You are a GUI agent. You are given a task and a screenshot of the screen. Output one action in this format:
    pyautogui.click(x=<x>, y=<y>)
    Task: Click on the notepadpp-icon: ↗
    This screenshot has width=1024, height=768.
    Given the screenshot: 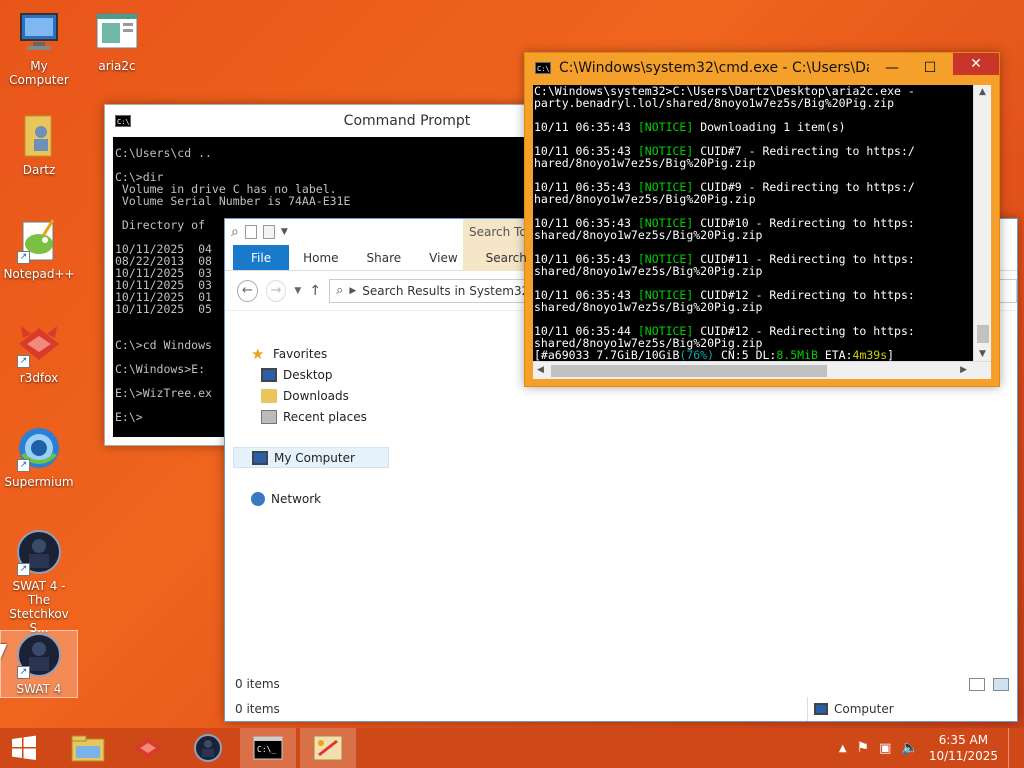 What is the action you would take?
    pyautogui.click(x=39, y=240)
    